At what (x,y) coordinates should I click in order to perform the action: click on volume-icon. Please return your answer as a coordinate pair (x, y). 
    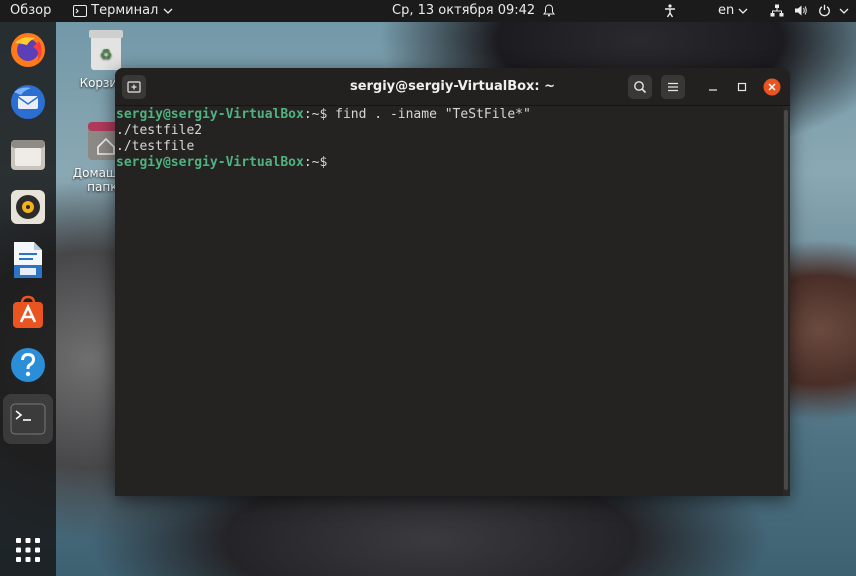
    Looking at the image, I should click on (801, 10).